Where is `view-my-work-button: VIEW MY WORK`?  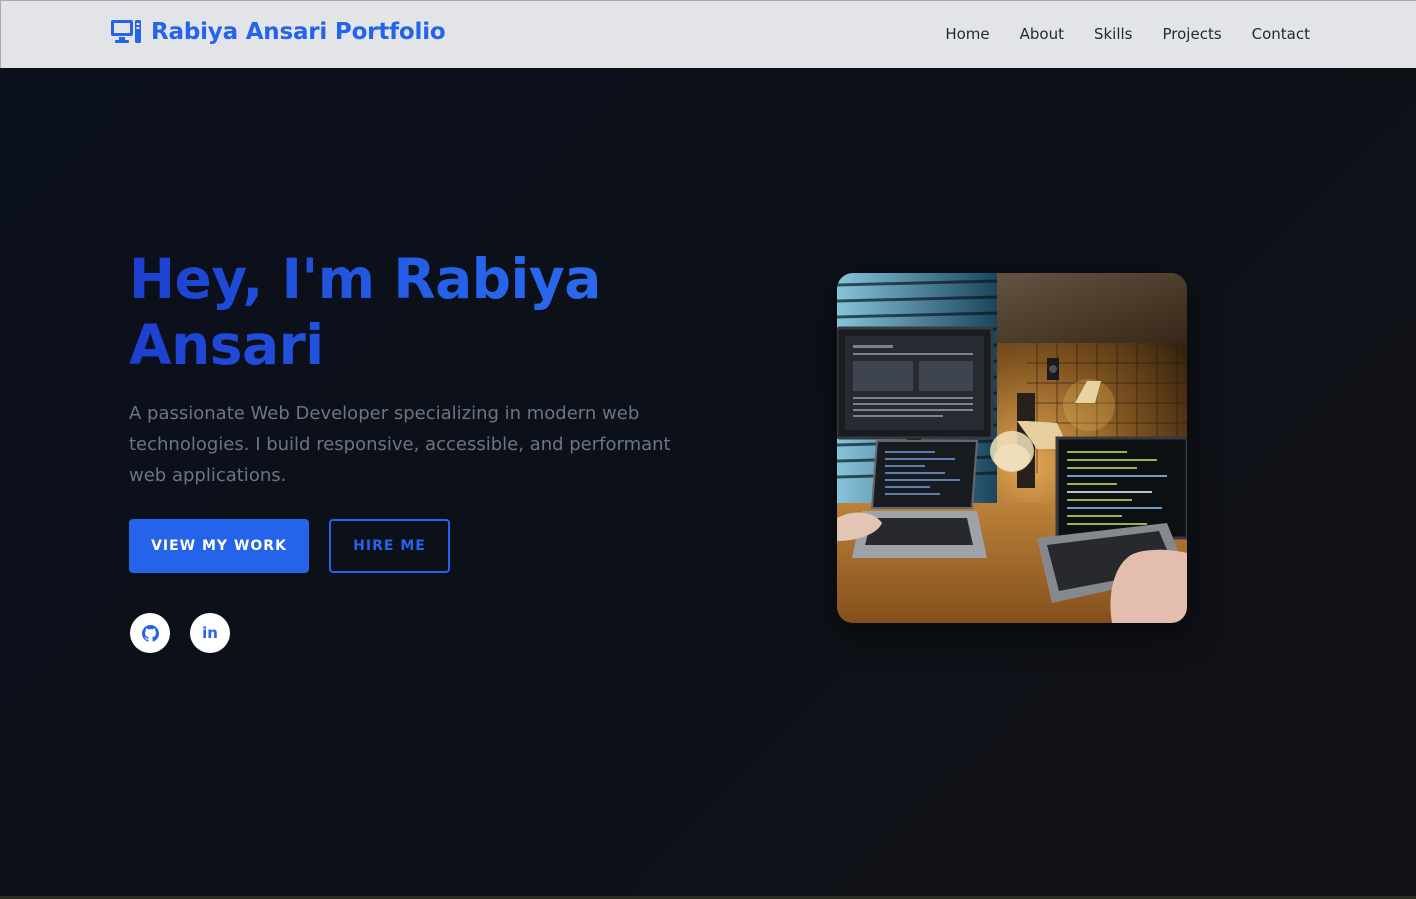 view-my-work-button: VIEW MY WORK is located at coordinates (219, 546).